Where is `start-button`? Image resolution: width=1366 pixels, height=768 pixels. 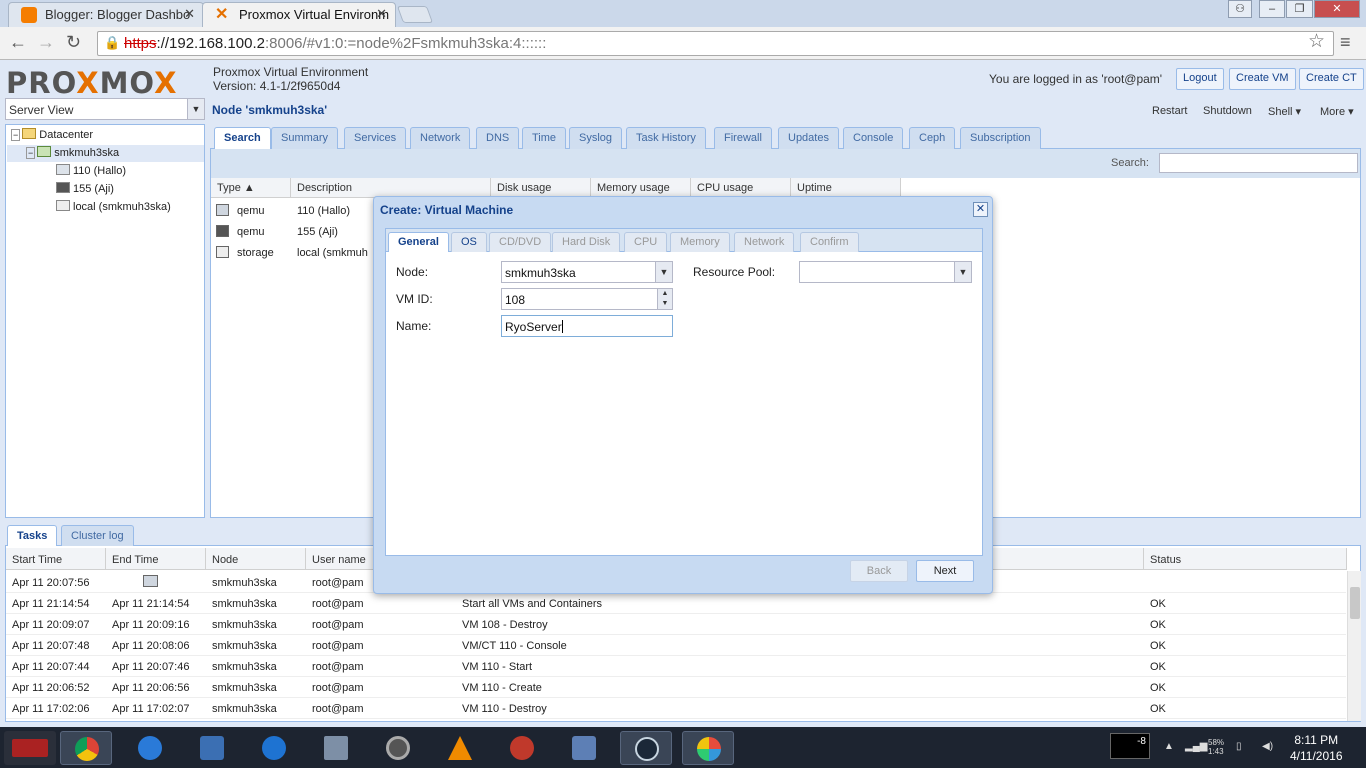 start-button is located at coordinates (30, 748).